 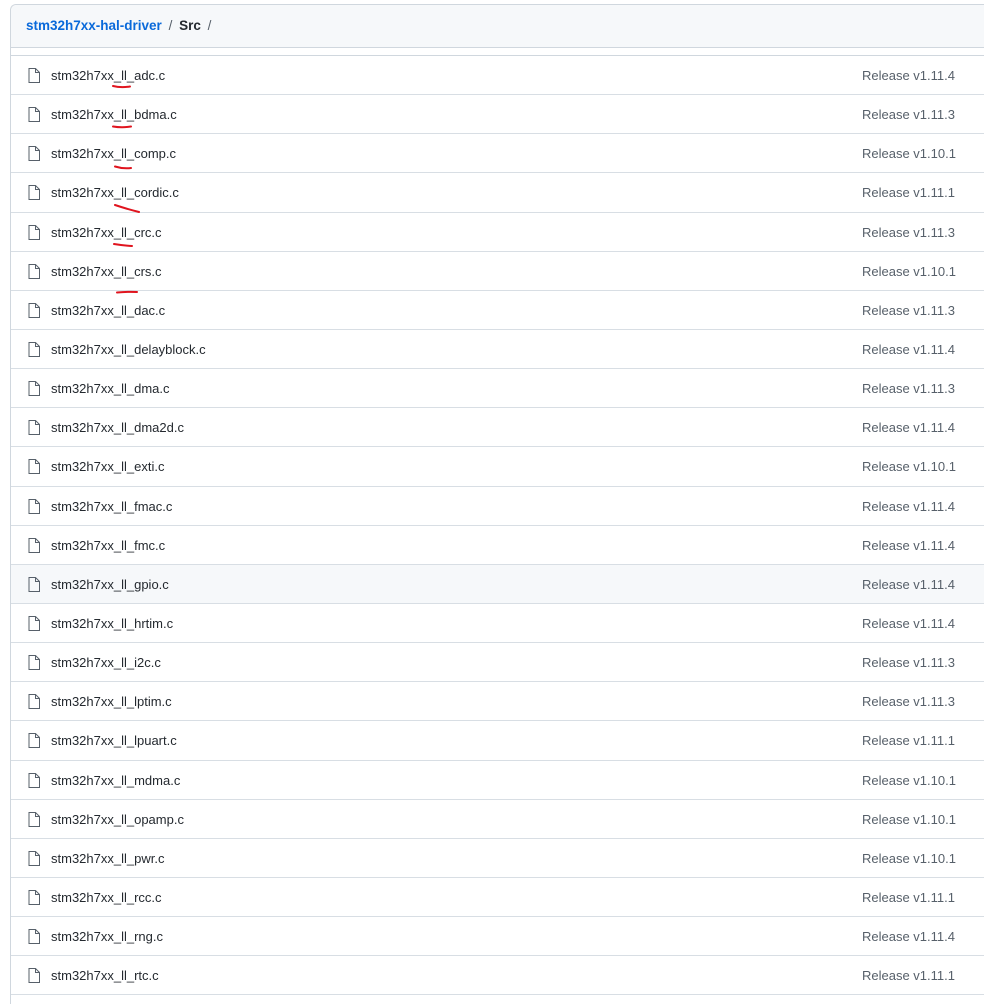 I want to click on file-name-link: stm32h7xx_ll_cordic.c, so click(x=115, y=192).